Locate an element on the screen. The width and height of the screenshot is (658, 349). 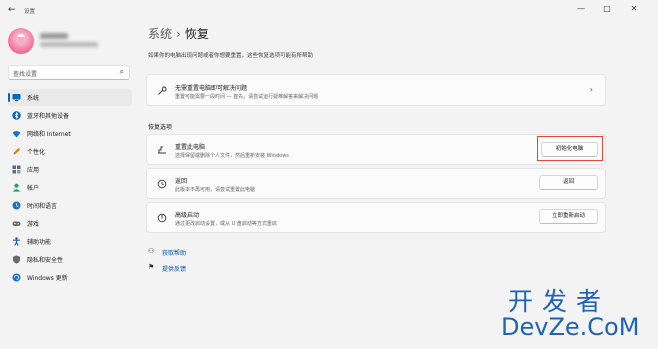
avatar is located at coordinates (21, 41).